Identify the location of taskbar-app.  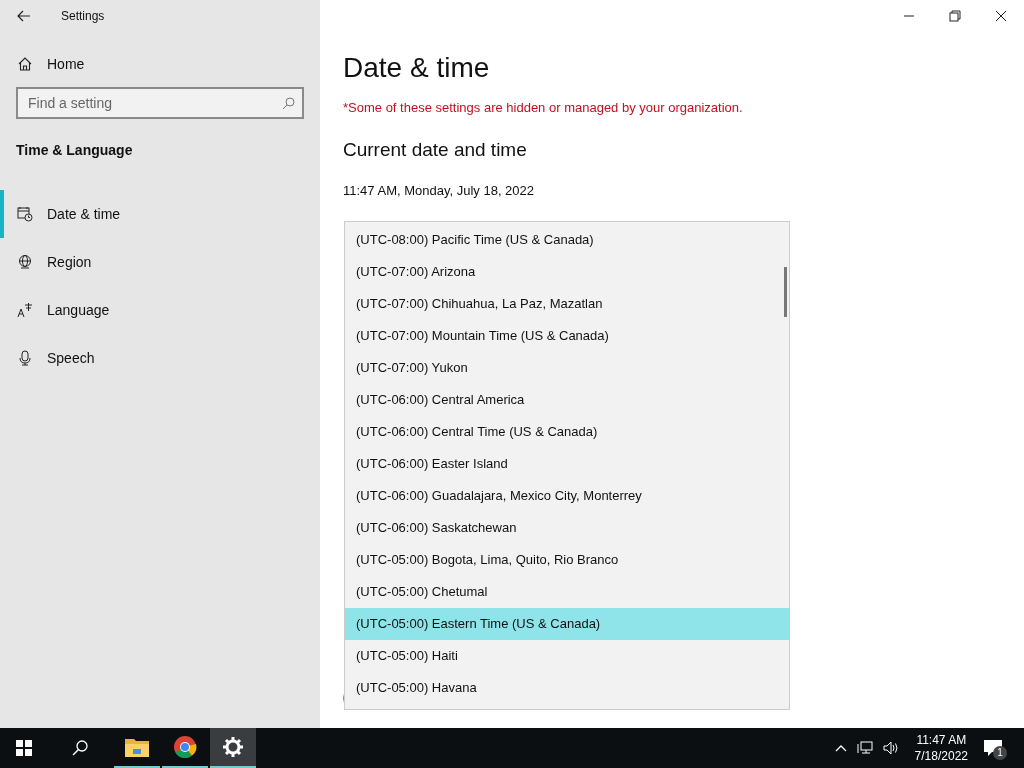
(233, 748).